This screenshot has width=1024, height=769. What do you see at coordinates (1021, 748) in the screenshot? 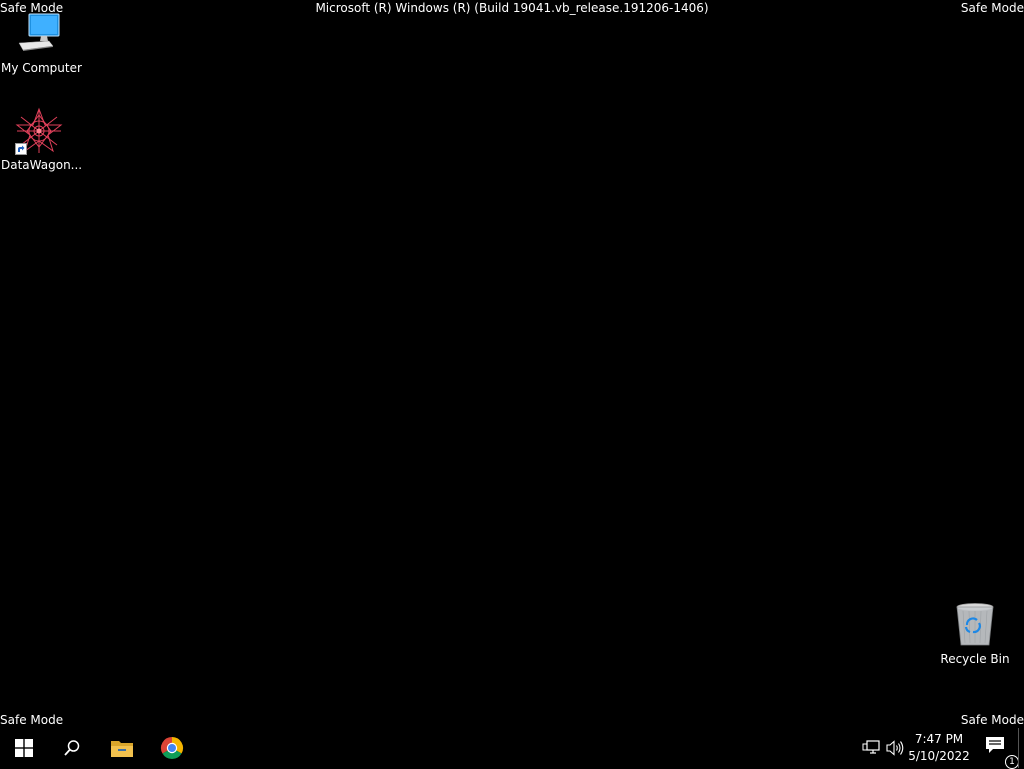
I see `show-desktop-button` at bounding box center [1021, 748].